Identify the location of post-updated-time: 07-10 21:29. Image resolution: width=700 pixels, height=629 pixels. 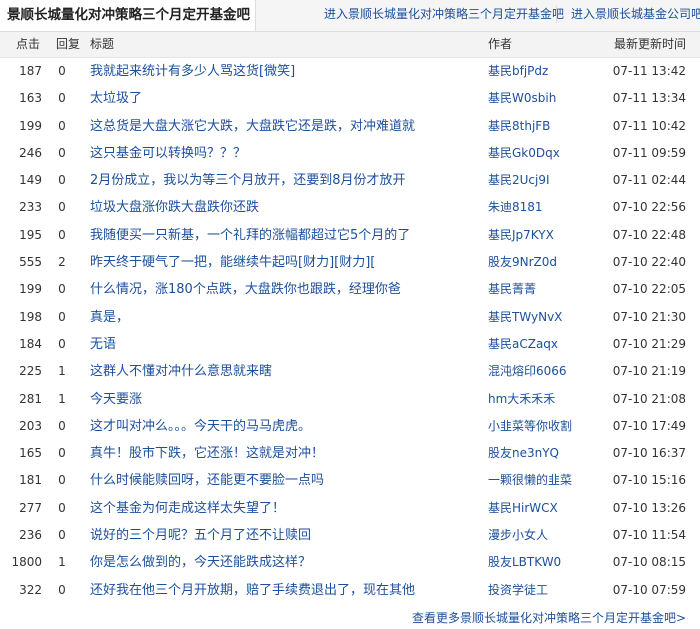
(649, 343).